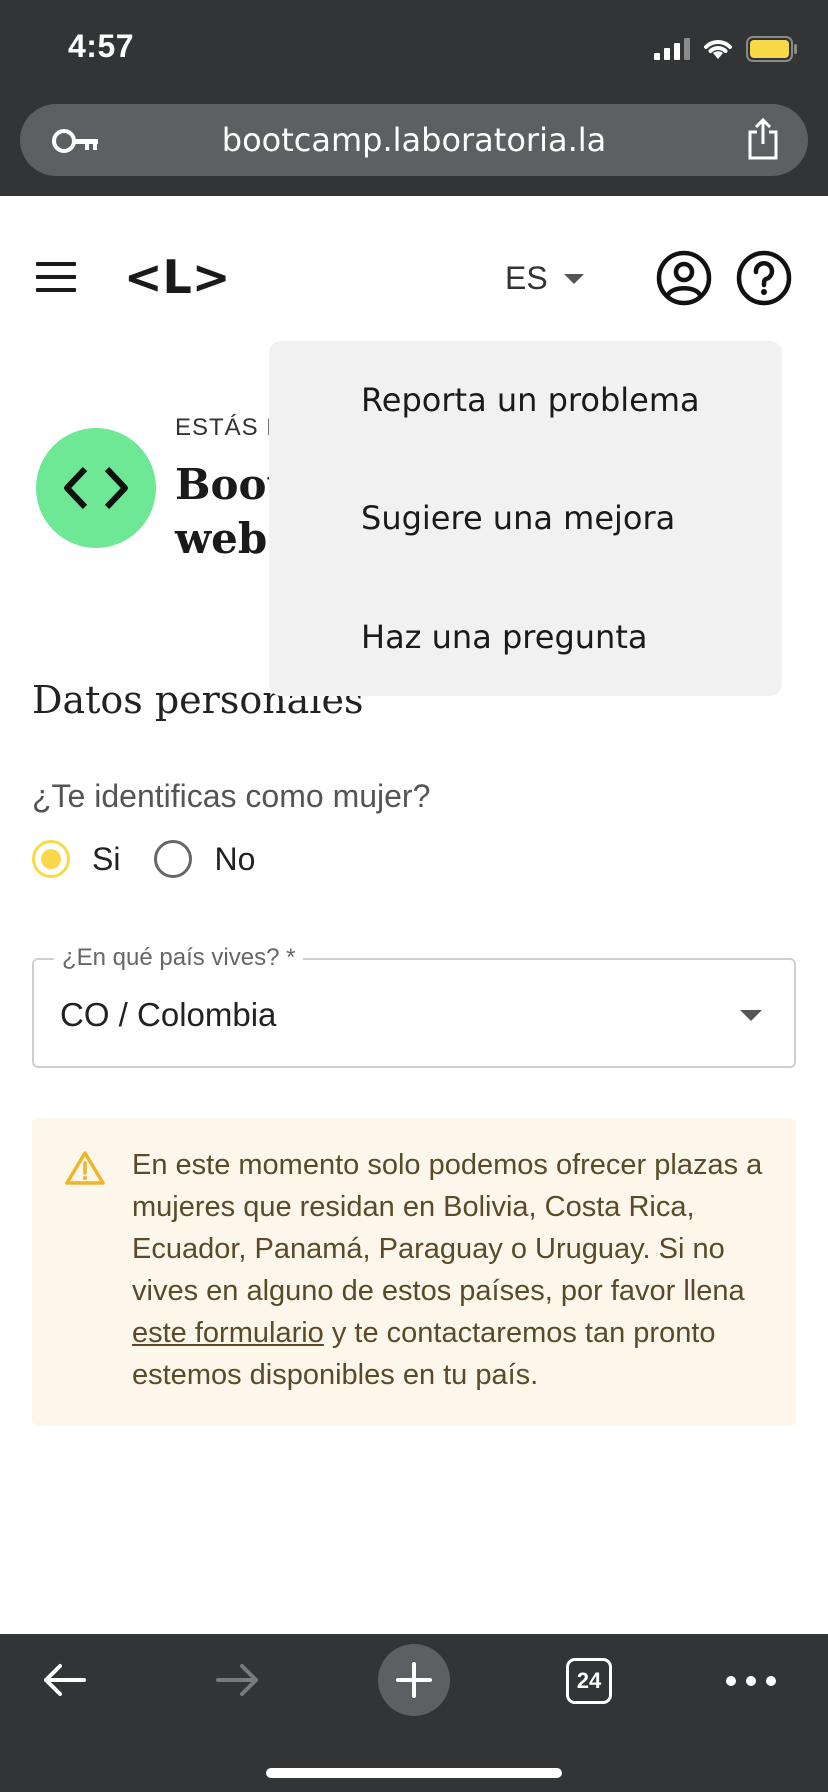 The image size is (828, 1792). I want to click on country-select: ¿En qué país vives? * CO / Colombia, so click(414, 1006).